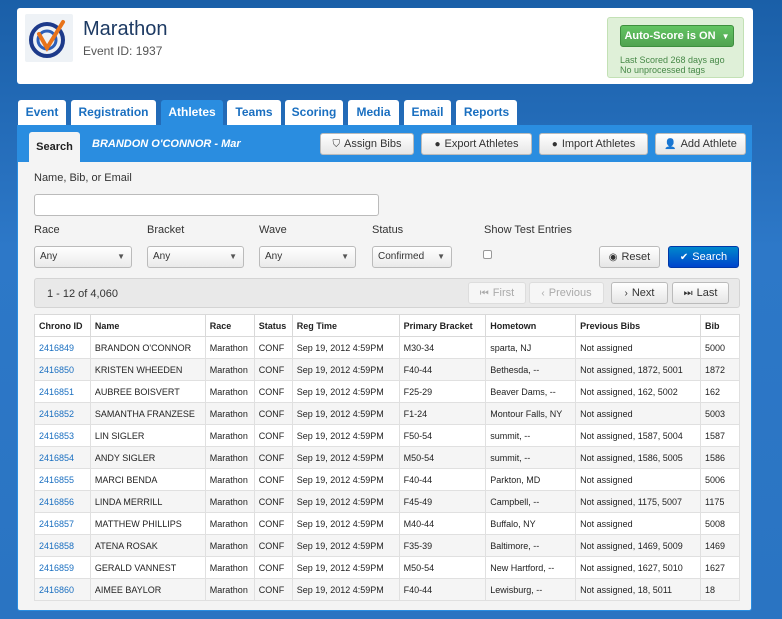  I want to click on reset-button: ◉ Reset, so click(629, 257).